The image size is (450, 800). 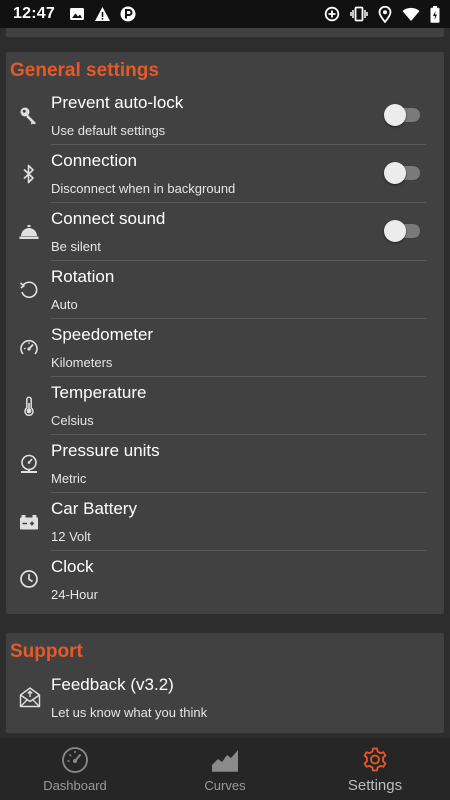 I want to click on clock-title: Clock, so click(x=72, y=566).